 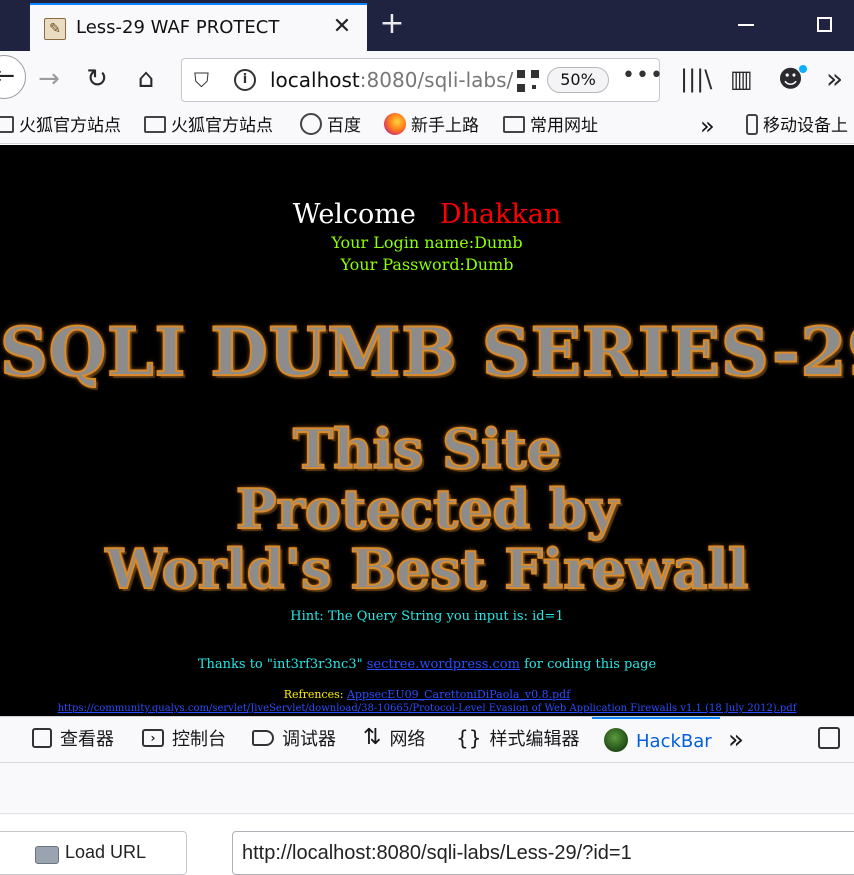 What do you see at coordinates (797, 125) in the screenshot?
I see `bookmark-mobile: 移动设备上` at bounding box center [797, 125].